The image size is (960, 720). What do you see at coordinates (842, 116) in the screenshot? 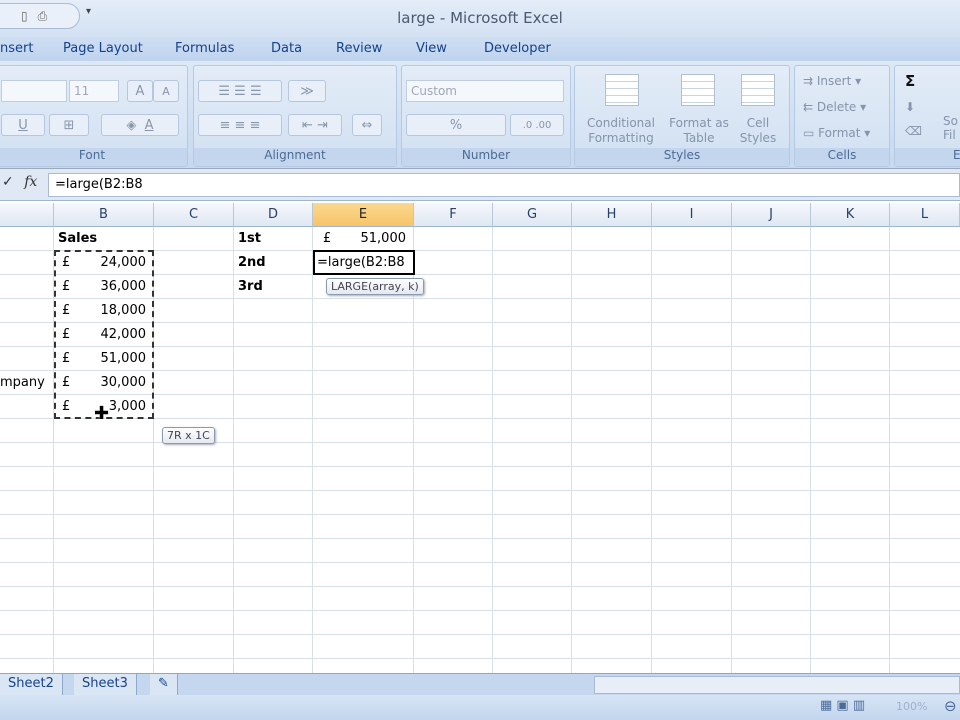
I see `cells-group: ⇉ Insert ▾ ⇇ Delete ▾ ▭ Format ▾ Cells` at bounding box center [842, 116].